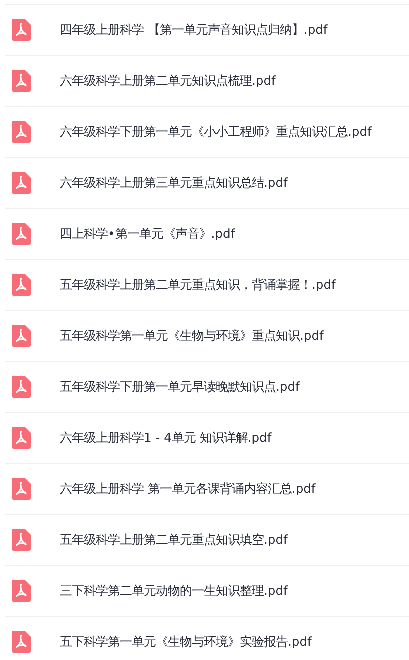 The width and height of the screenshot is (409, 660). Describe the element at coordinates (148, 234) in the screenshot. I see `file-name: 四上科学•第一单元《声音》.pdf` at that location.